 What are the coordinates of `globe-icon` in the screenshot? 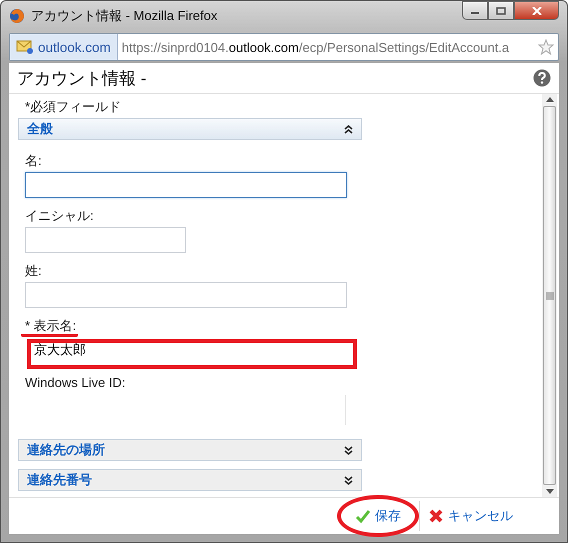 It's located at (17, 16).